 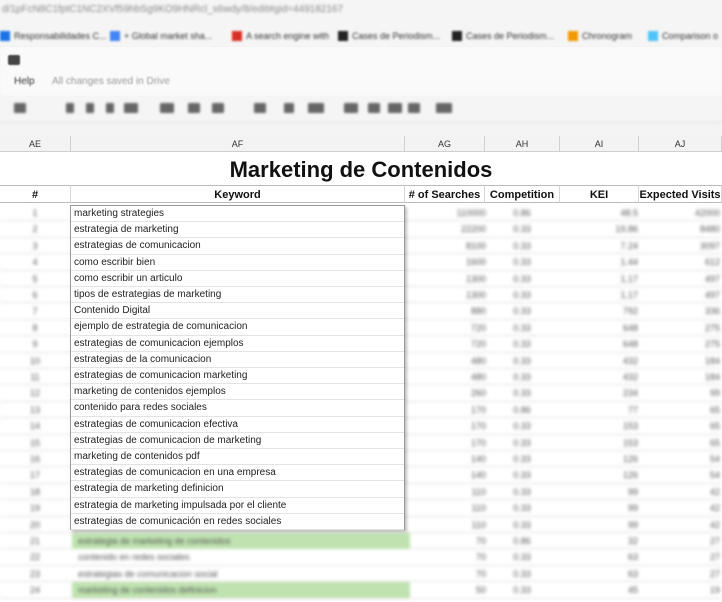 What do you see at coordinates (218, 108) in the screenshot?
I see `merge-icon` at bounding box center [218, 108].